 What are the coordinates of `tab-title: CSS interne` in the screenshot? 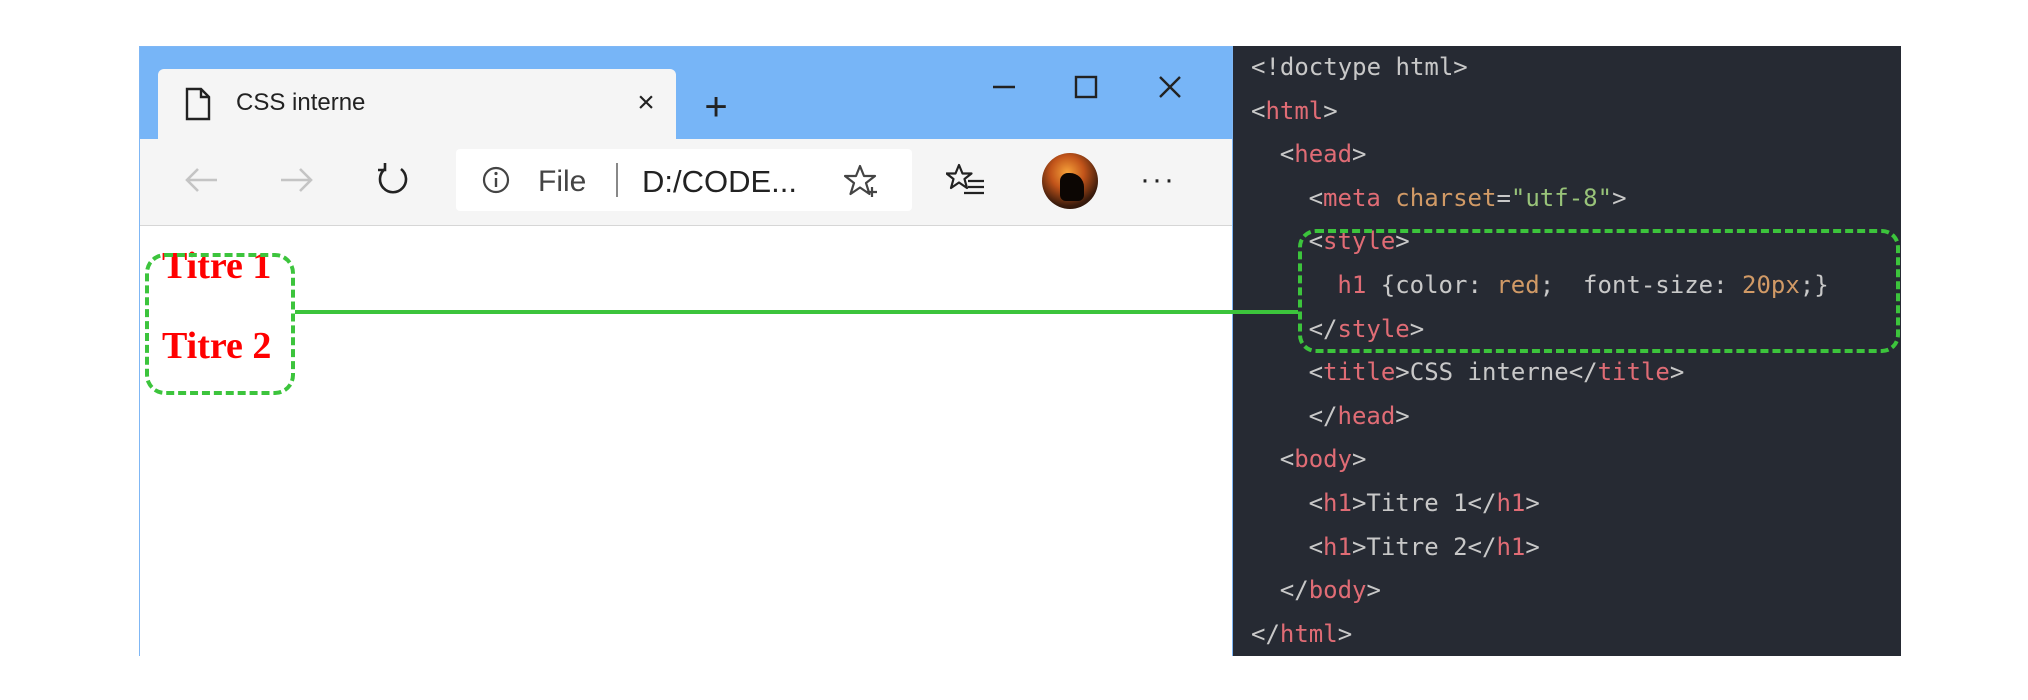 It's located at (301, 102).